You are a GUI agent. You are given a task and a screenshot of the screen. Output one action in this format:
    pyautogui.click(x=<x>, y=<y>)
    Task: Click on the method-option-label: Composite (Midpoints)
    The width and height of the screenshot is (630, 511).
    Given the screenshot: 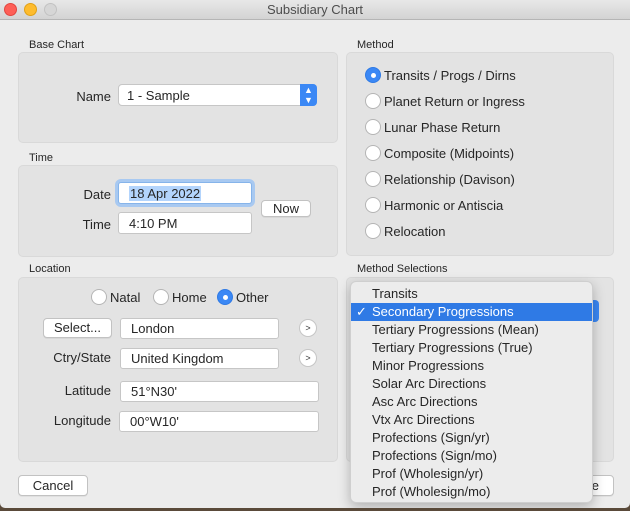 What is the action you would take?
    pyautogui.click(x=449, y=153)
    